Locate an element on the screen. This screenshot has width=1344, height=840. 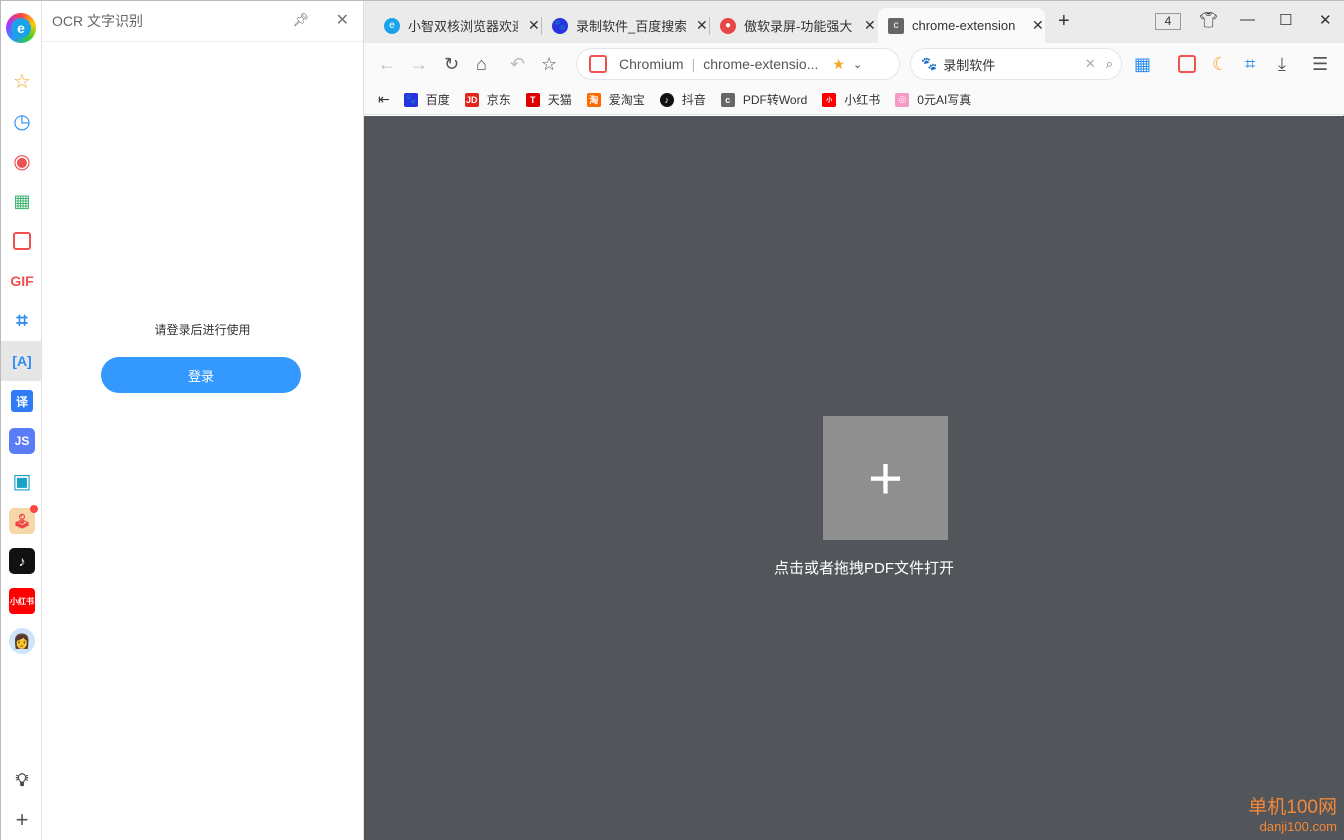
browser-logo: e is located at coordinates (21, 28).